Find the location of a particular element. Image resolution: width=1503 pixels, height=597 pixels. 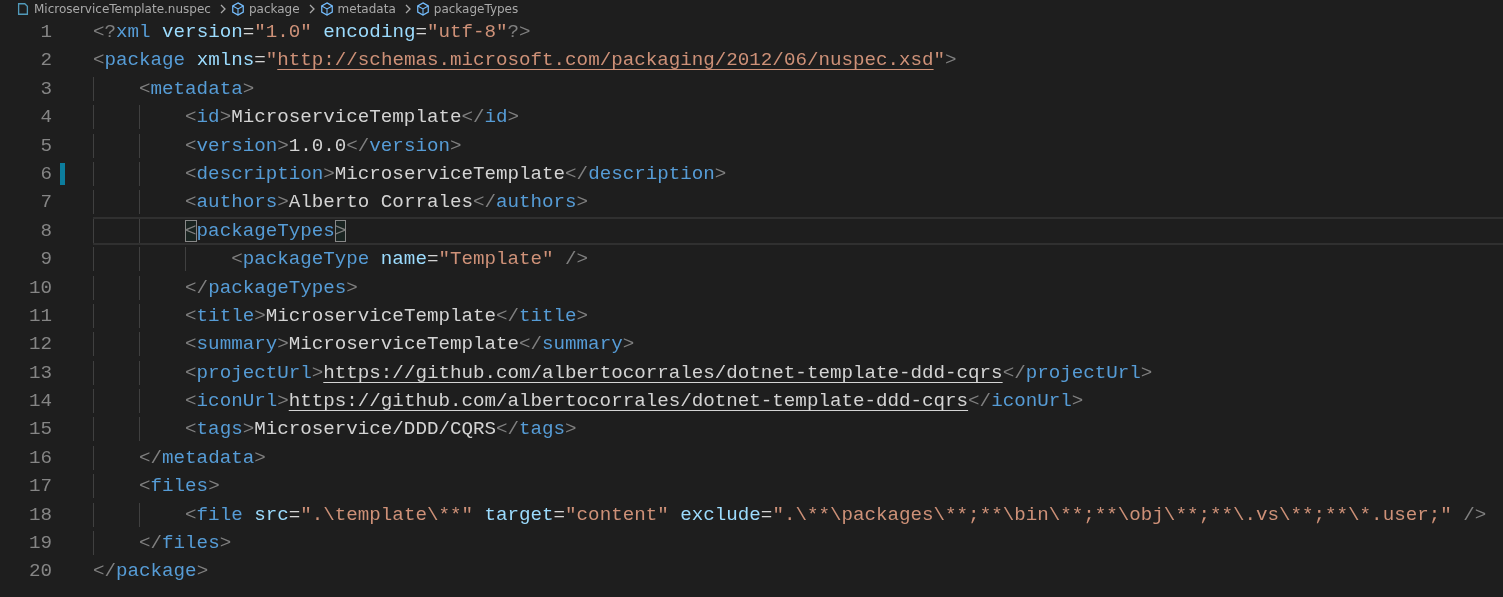

line-number: 19 is located at coordinates (39, 544).